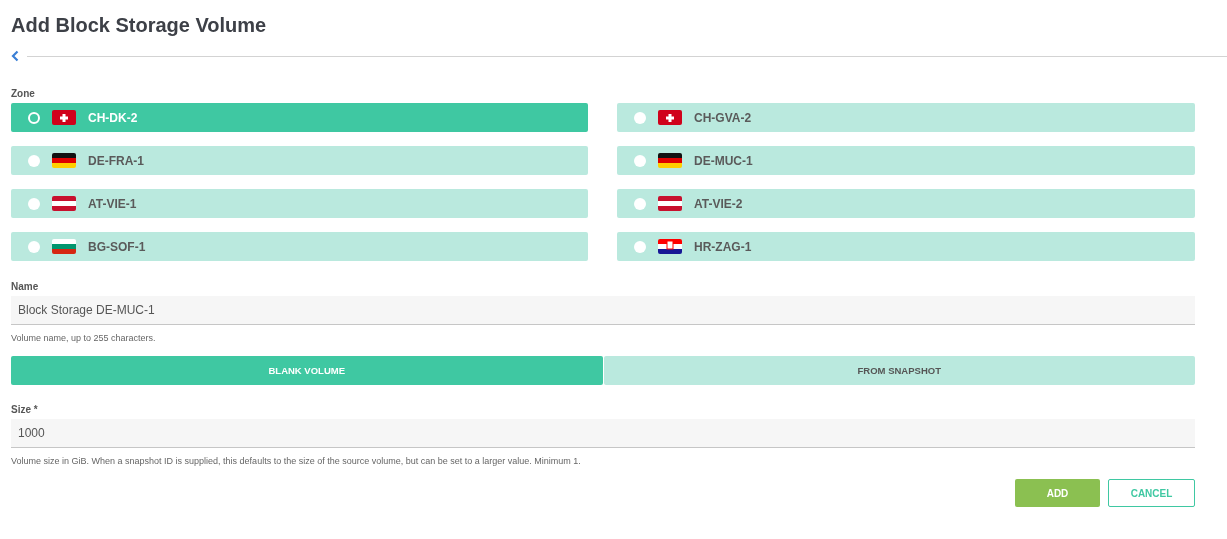 The height and width of the screenshot is (539, 1227). Describe the element at coordinates (299, 160) in the screenshot. I see `zone-option: DE-FRA-1` at that location.